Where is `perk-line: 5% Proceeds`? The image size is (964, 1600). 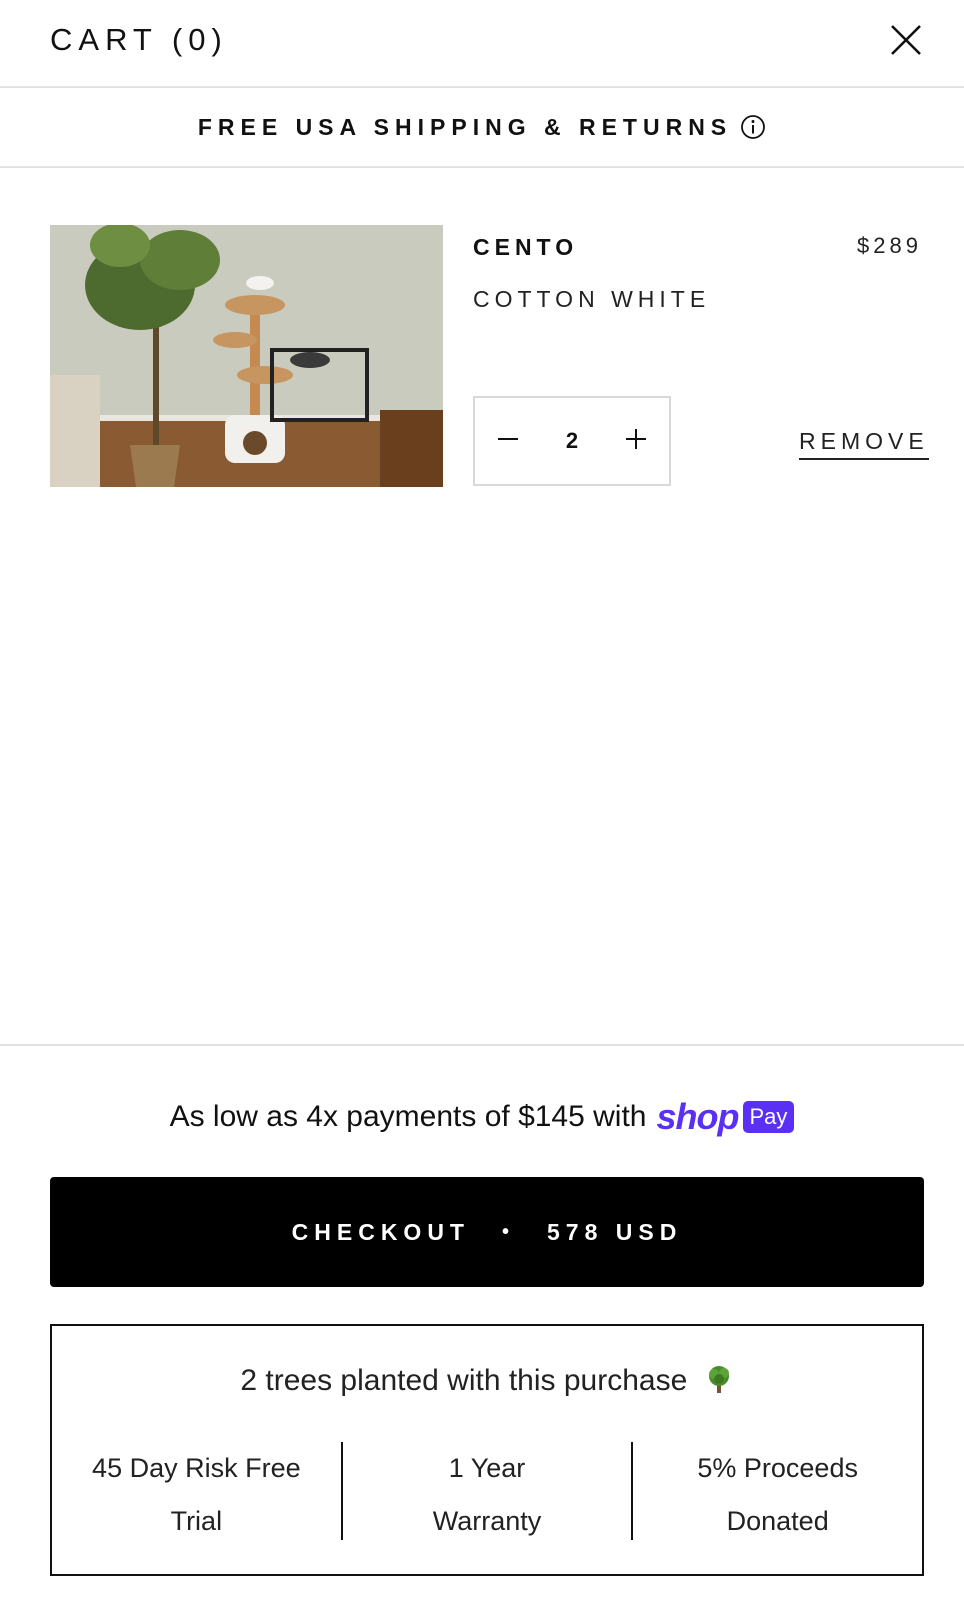 perk-line: 5% Proceeds is located at coordinates (777, 1468).